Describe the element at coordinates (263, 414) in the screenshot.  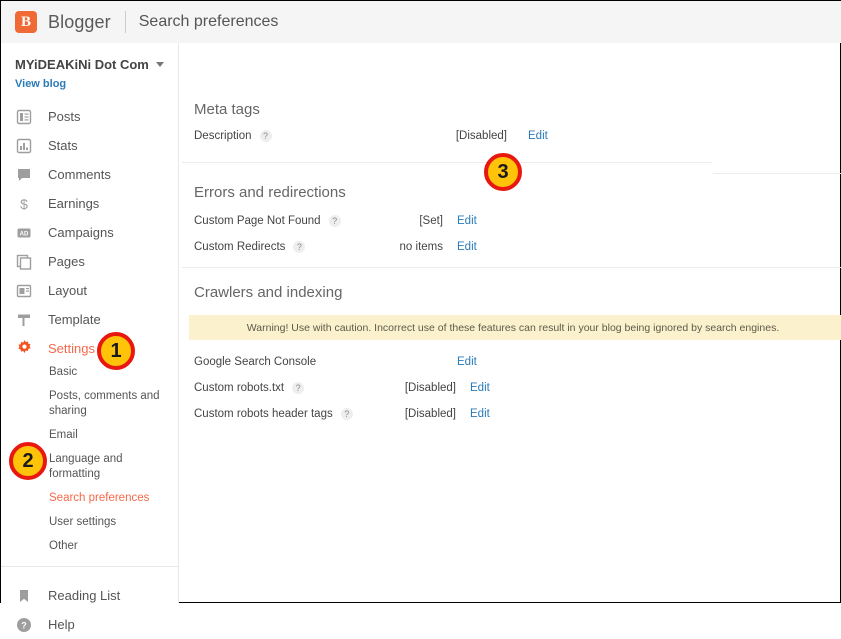
I see `setting-label-text: Custom robots header tags` at that location.